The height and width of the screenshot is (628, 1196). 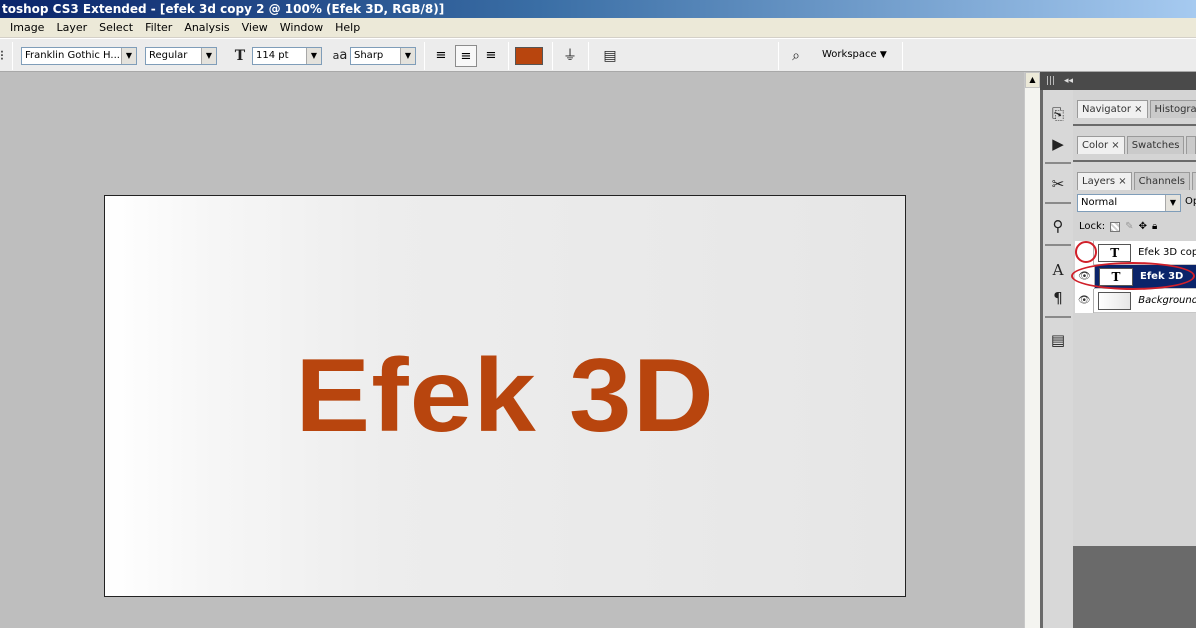 I want to click on tab-navigator-label: Navigator, so click(x=1106, y=109).